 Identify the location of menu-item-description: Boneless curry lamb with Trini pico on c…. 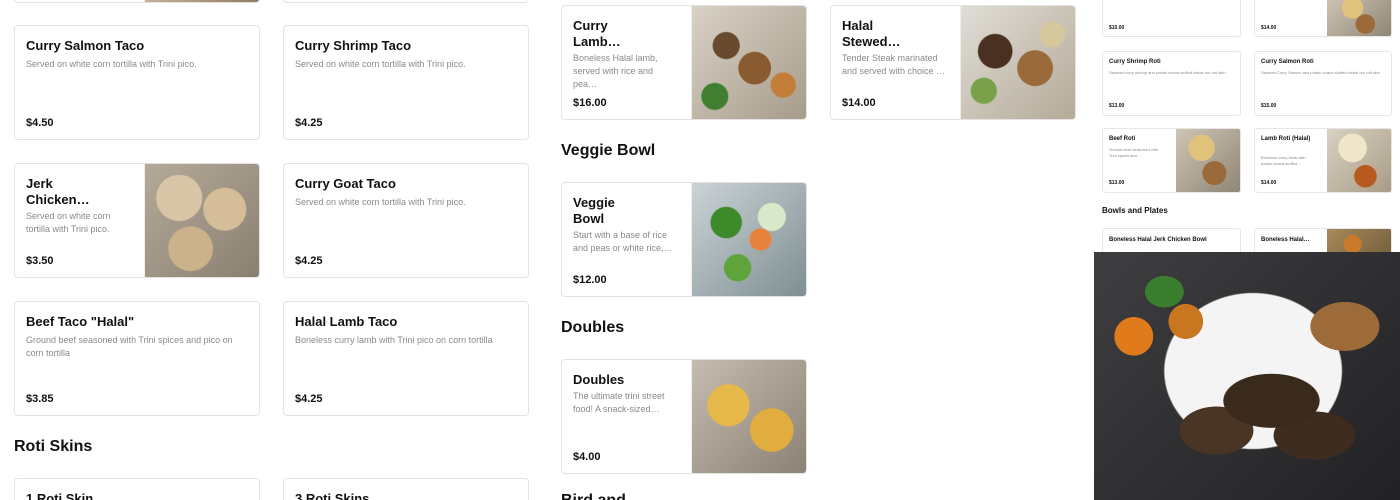
(394, 340).